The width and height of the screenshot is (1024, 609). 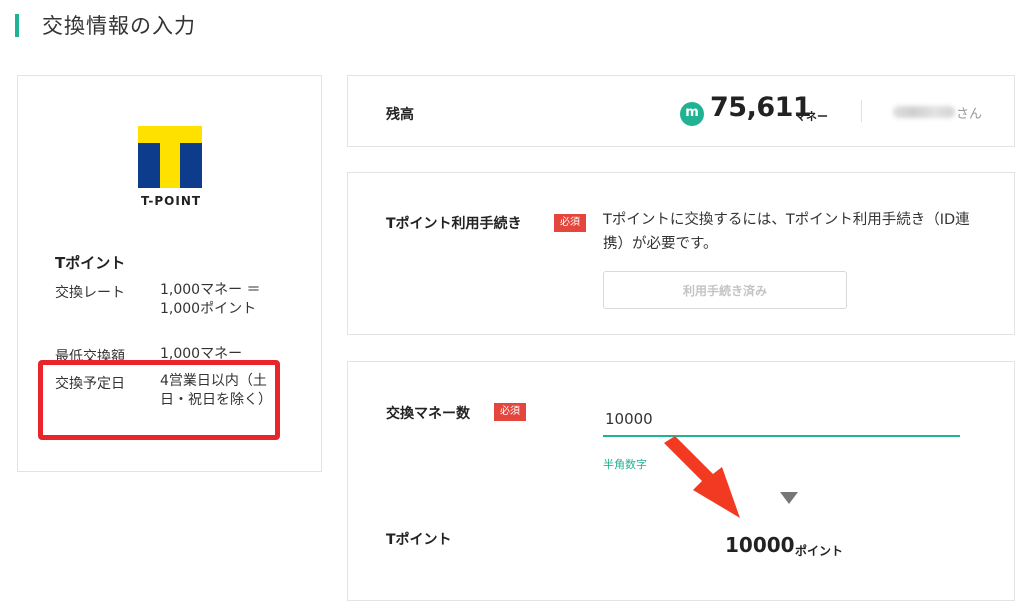 What do you see at coordinates (149, 165) in the screenshot?
I see `logo-side-left` at bounding box center [149, 165].